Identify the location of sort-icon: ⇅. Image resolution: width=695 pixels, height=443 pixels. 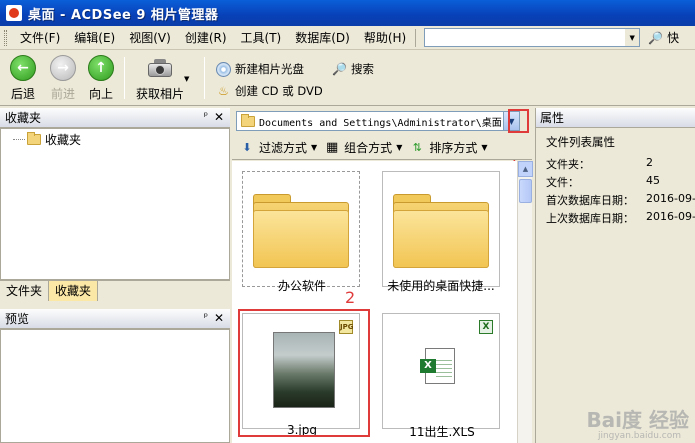
(417, 147).